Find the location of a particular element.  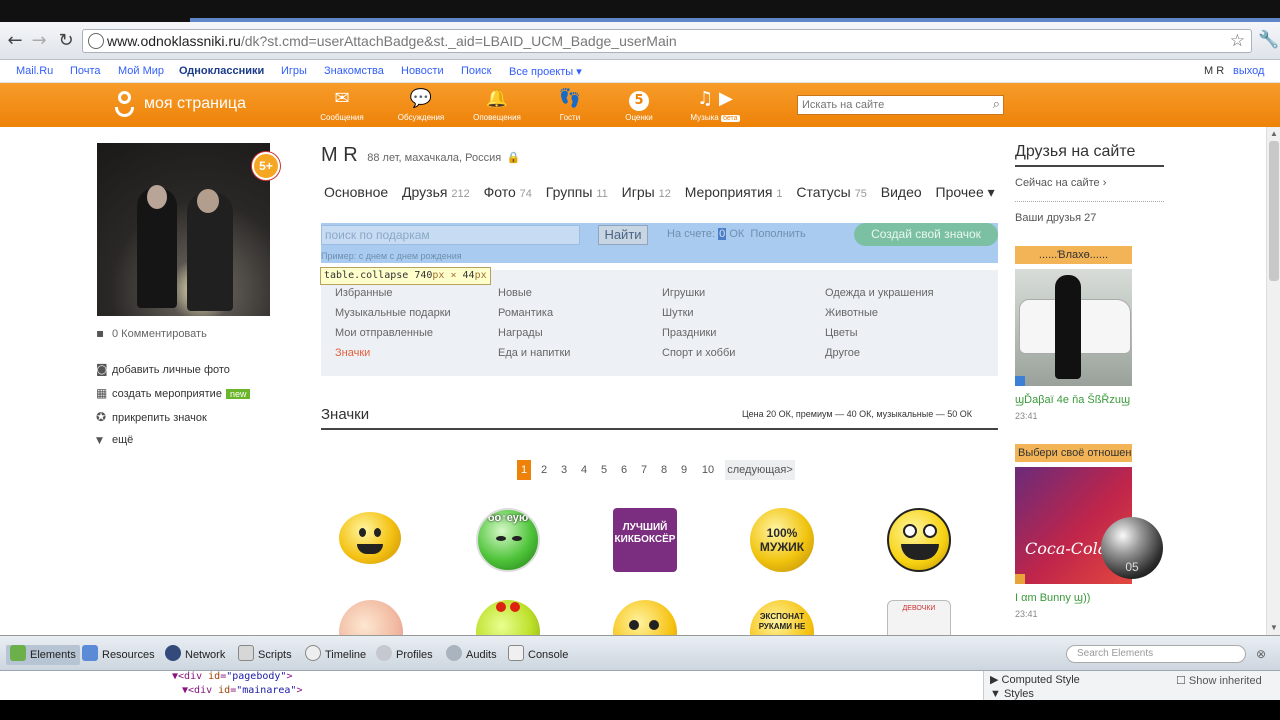

dom-node-mainarea: ▼<div id="mainarea"> is located at coordinates (242, 690).